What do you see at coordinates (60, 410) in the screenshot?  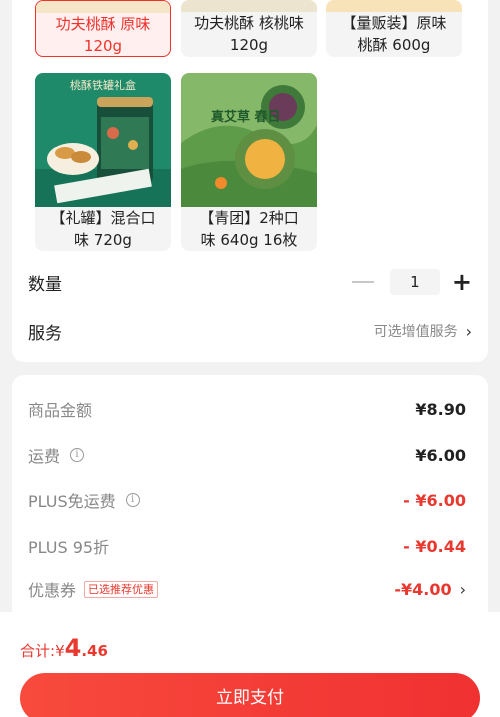 I see `goods-amount-label: 商品金额` at bounding box center [60, 410].